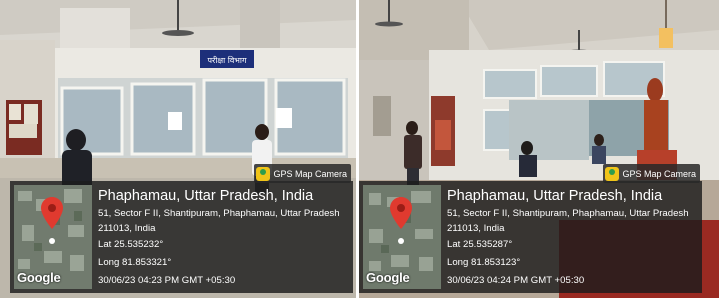 The image size is (719, 298). I want to click on timestamp: 30/06/23 04:24 PM GMT +05:30, so click(516, 280).